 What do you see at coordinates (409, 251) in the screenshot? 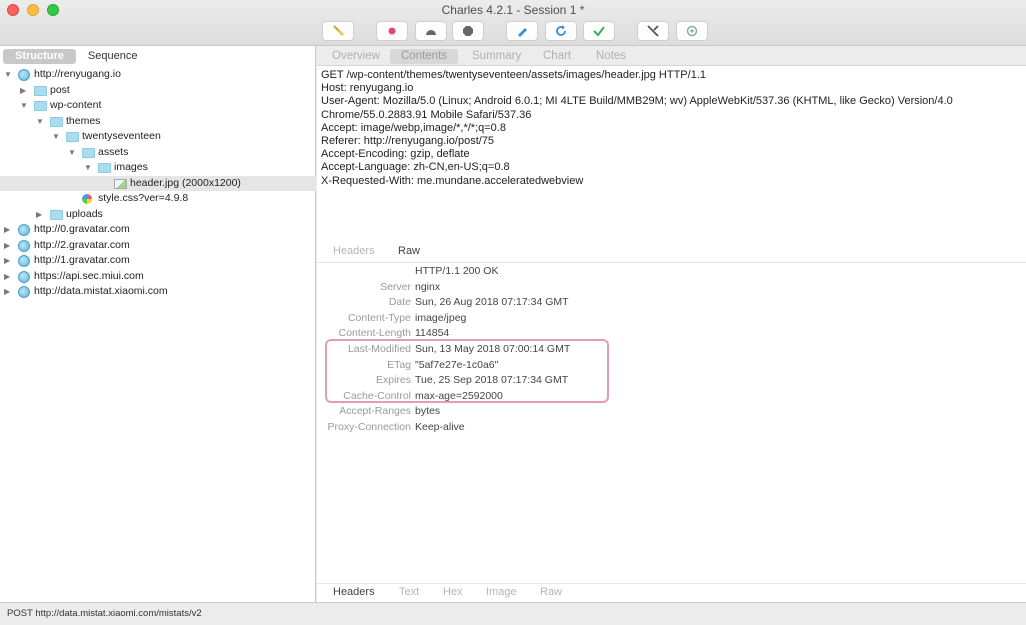
I see `request-tab-raw: Raw` at bounding box center [409, 251].